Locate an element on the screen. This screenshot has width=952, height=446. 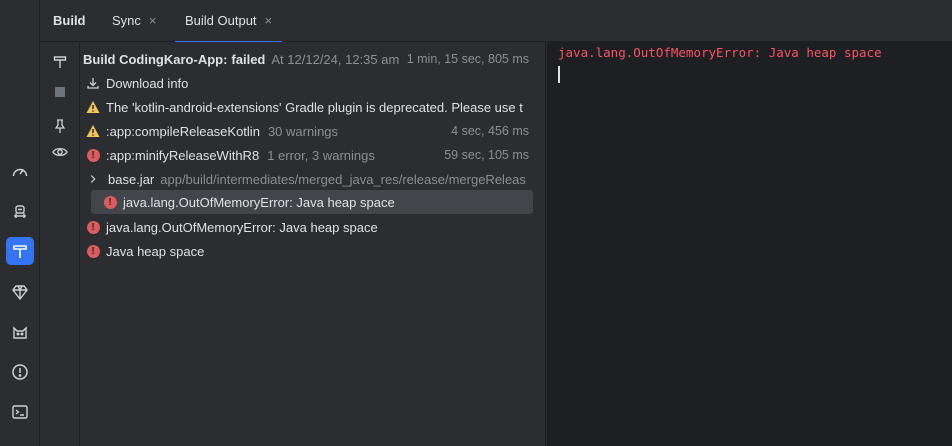
tab-bar: Build Sync × Build Output × is located at coordinates (496, 21).